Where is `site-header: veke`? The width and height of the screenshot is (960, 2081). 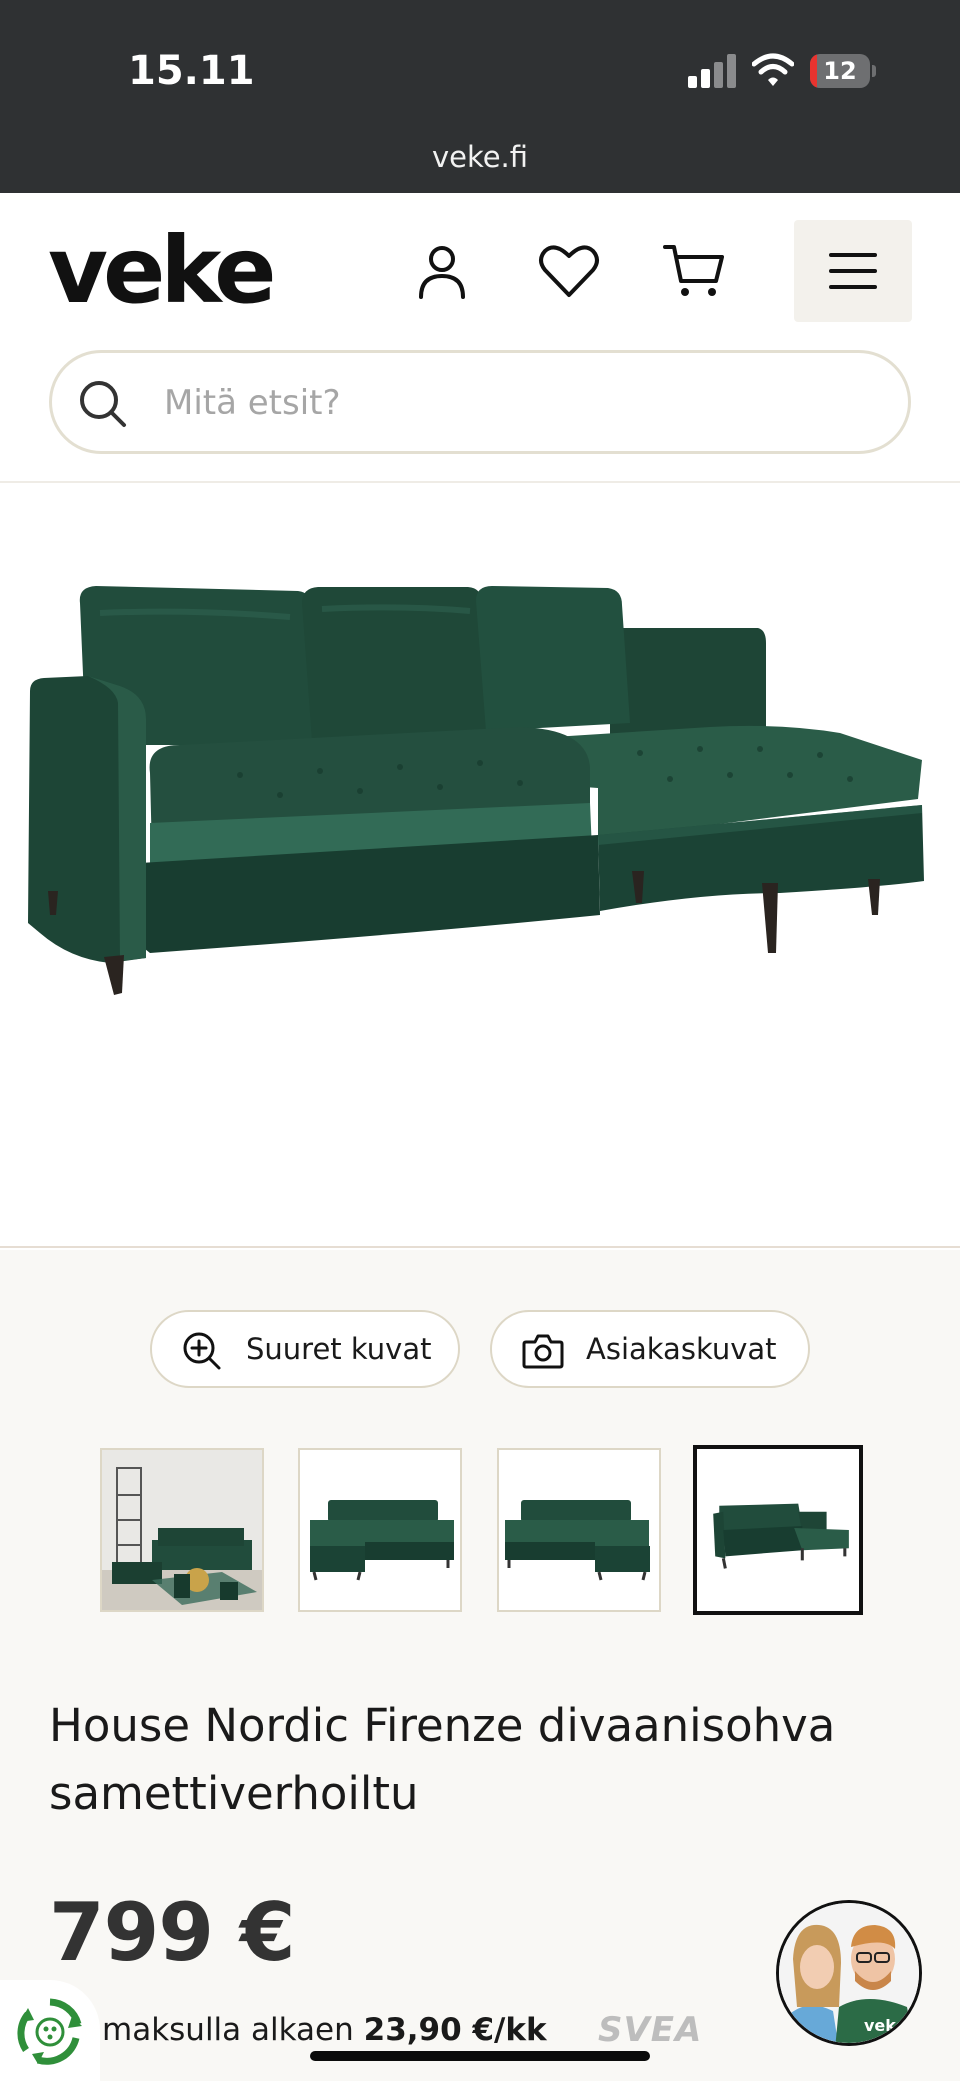
site-header: veke is located at coordinates (480, 338).